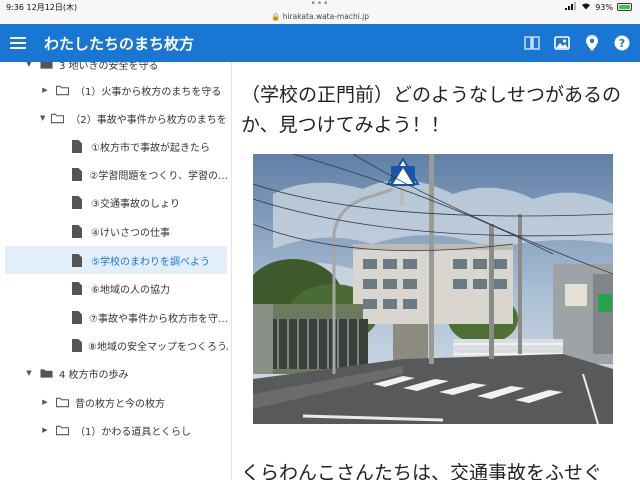 The height and width of the screenshot is (480, 640). I want to click on tree-item-label: ⑥地域の人の協力, so click(130, 290).